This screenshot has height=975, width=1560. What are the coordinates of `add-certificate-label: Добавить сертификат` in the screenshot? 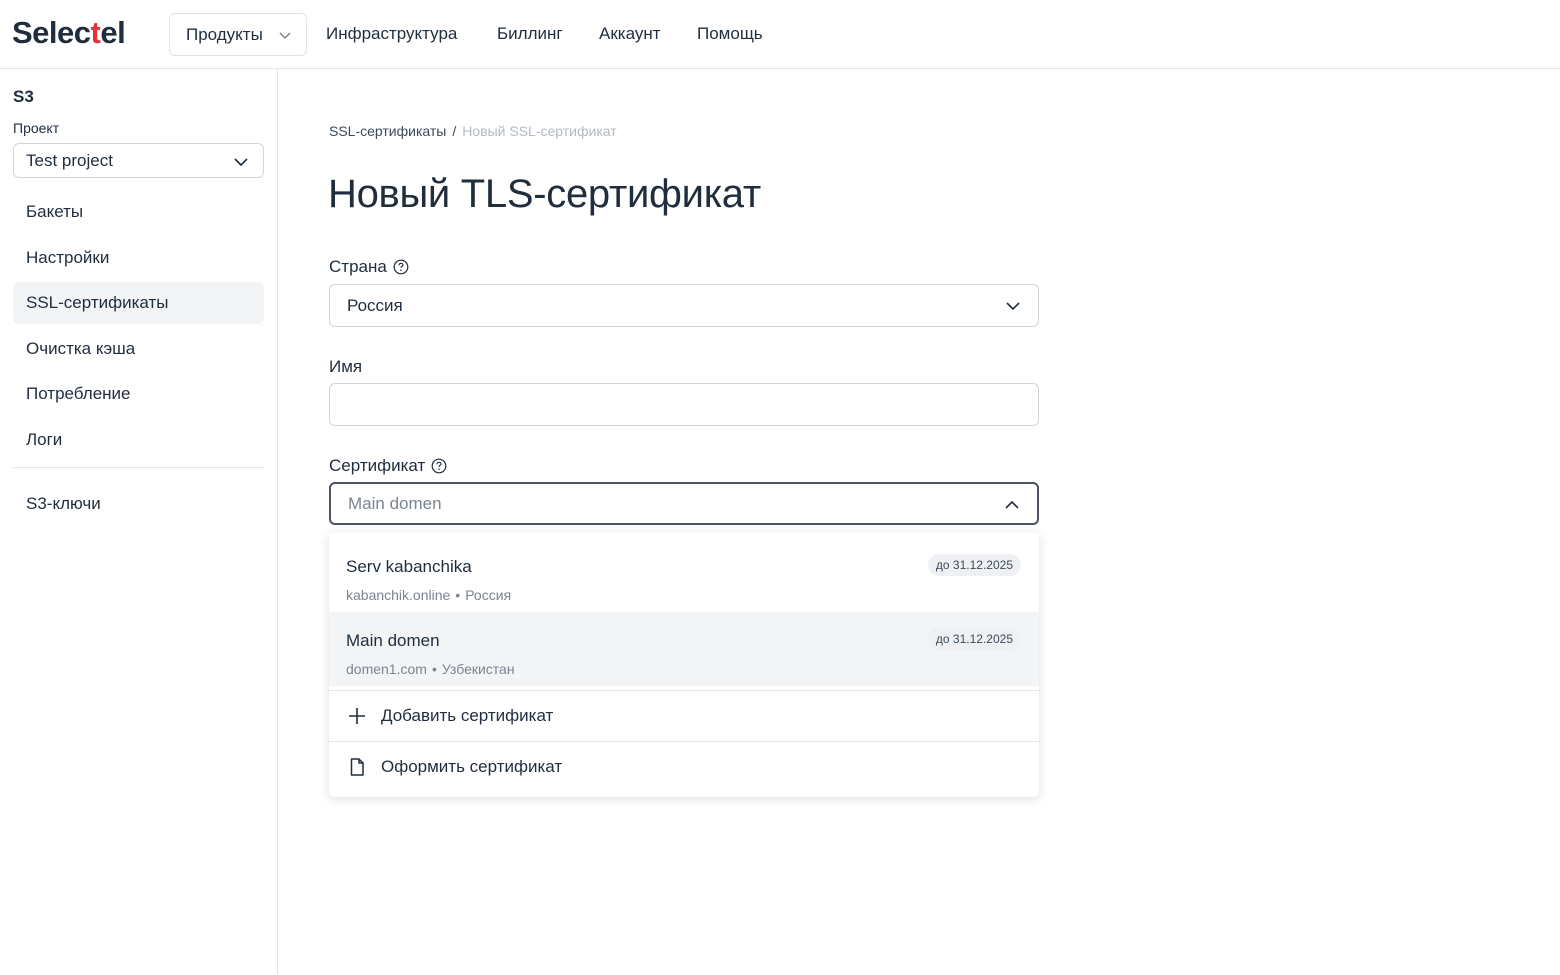 It's located at (467, 715).